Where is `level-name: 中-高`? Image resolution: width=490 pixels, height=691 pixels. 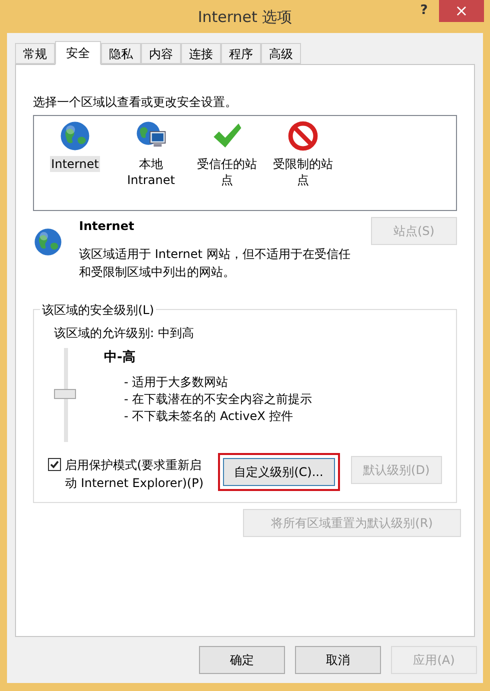 level-name: 中-高 is located at coordinates (120, 357).